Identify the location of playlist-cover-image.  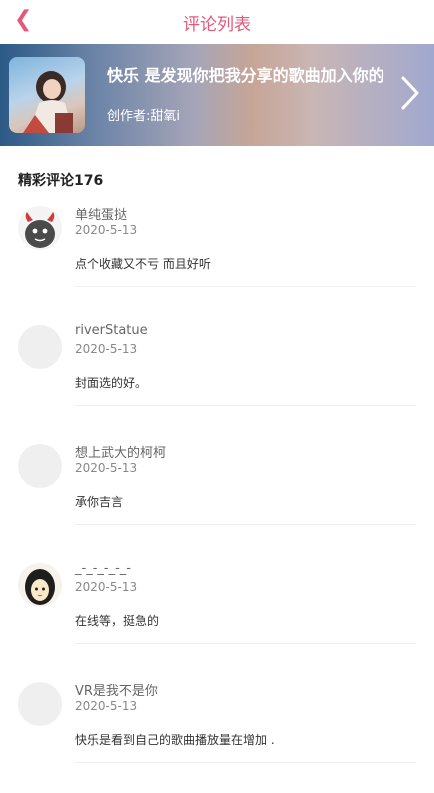
(47, 95).